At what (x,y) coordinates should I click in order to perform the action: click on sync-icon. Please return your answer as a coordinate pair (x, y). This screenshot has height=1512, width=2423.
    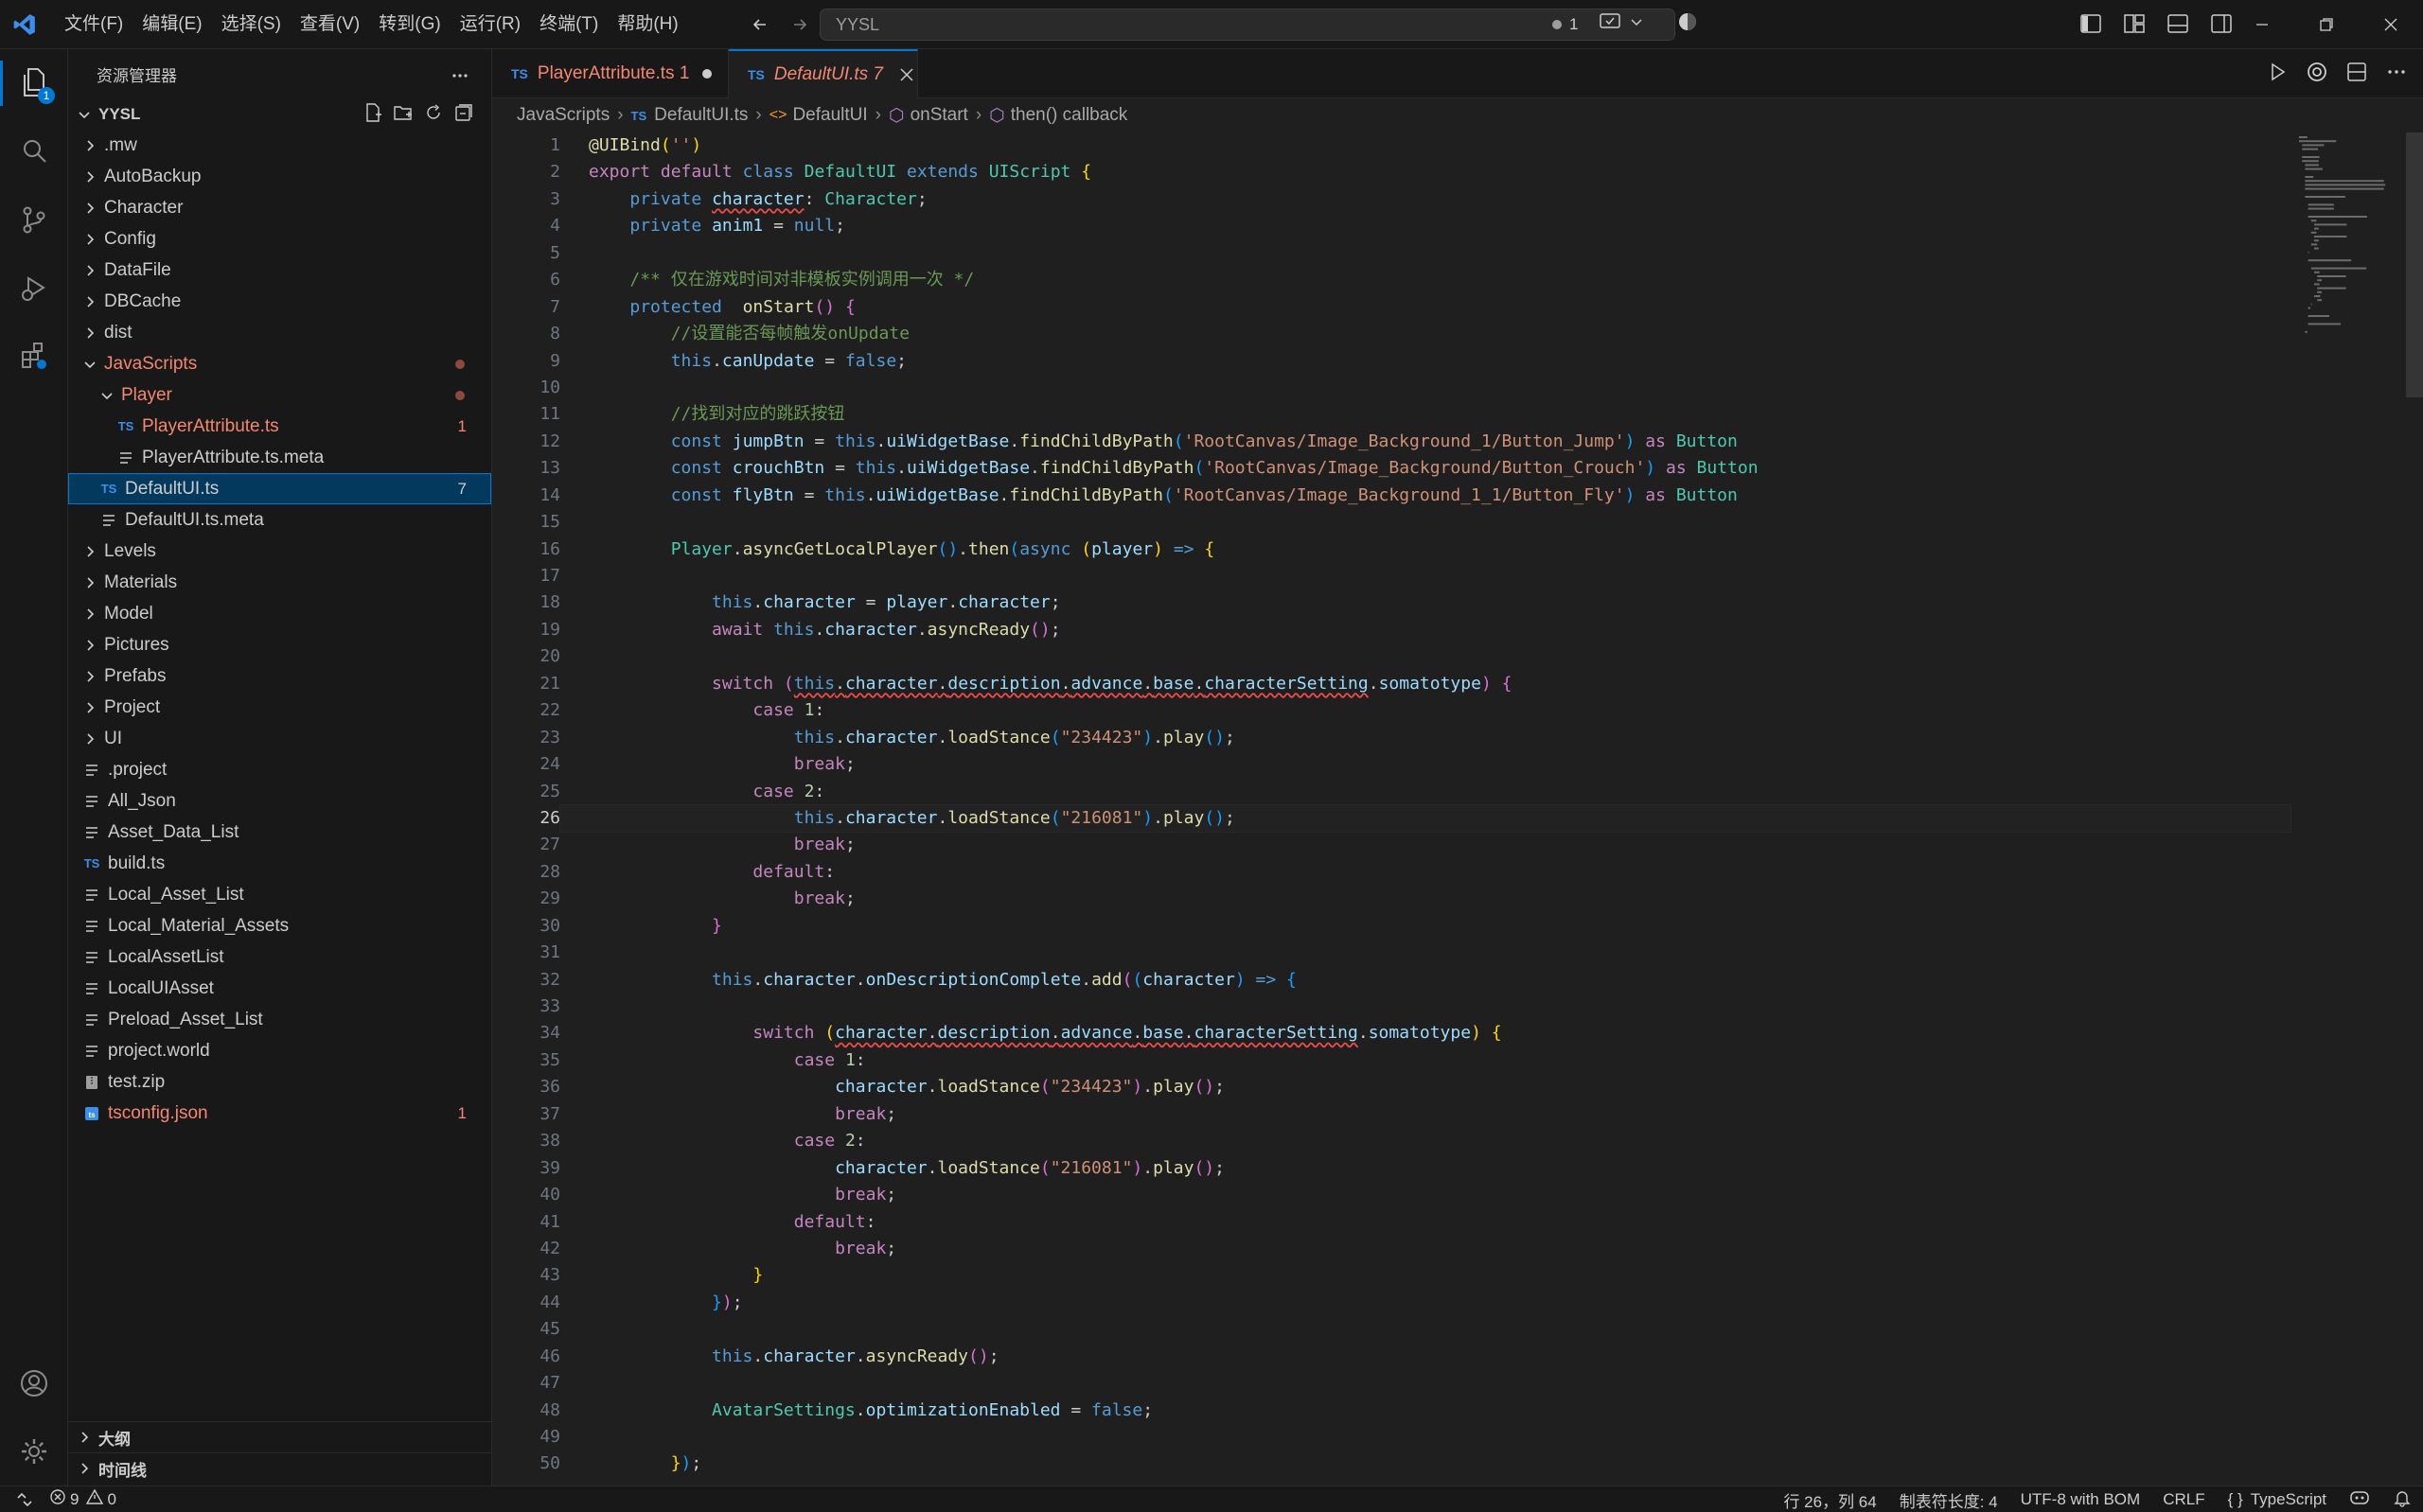
    Looking at the image, I should click on (1610, 24).